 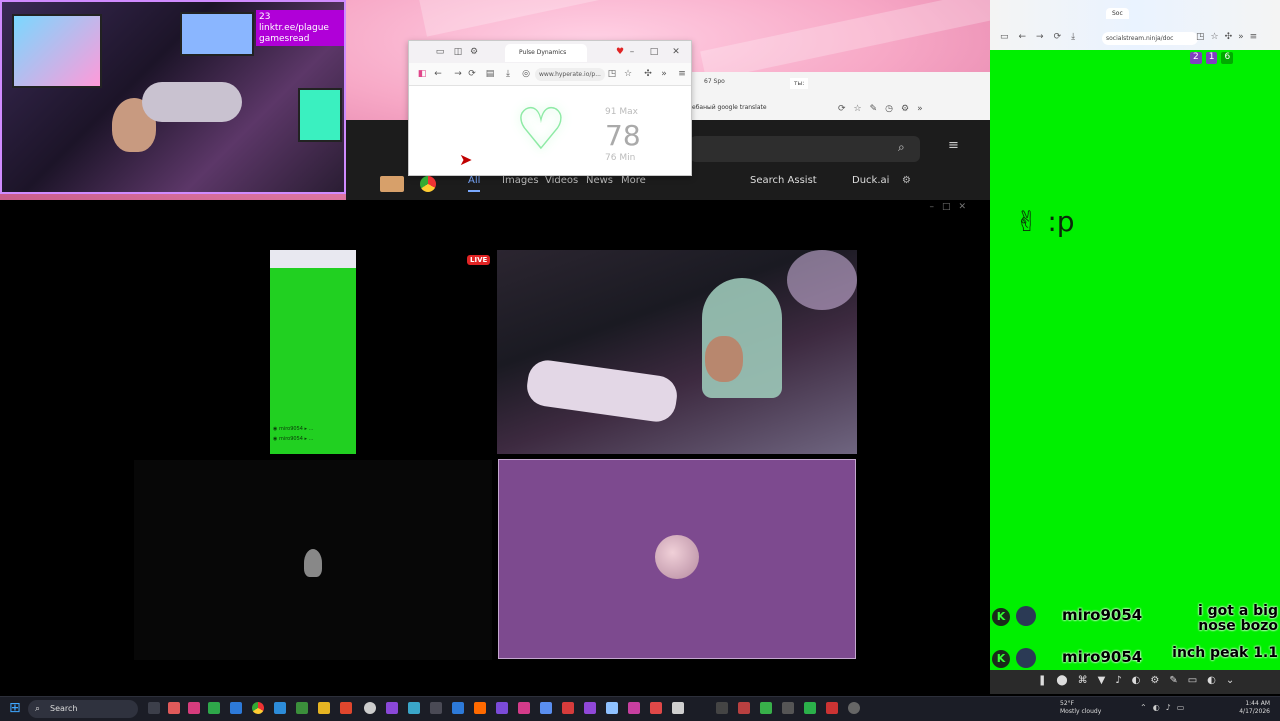 What do you see at coordinates (1067, 703) in the screenshot?
I see `weather-temp: 52°F` at bounding box center [1067, 703].